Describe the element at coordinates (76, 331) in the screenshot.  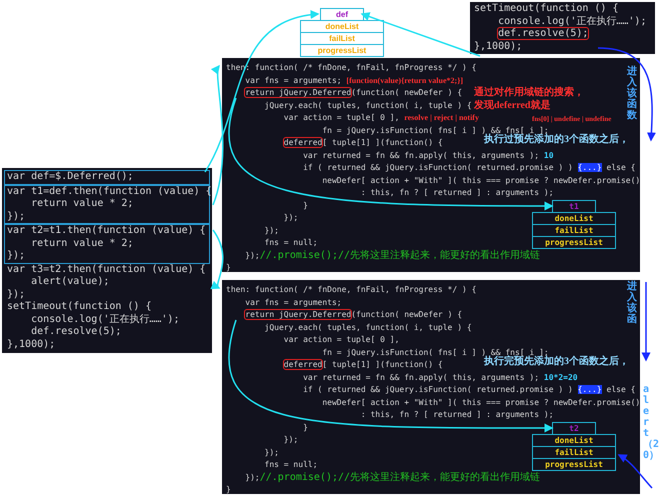
I see `code-text: def.resolve(5);` at that location.